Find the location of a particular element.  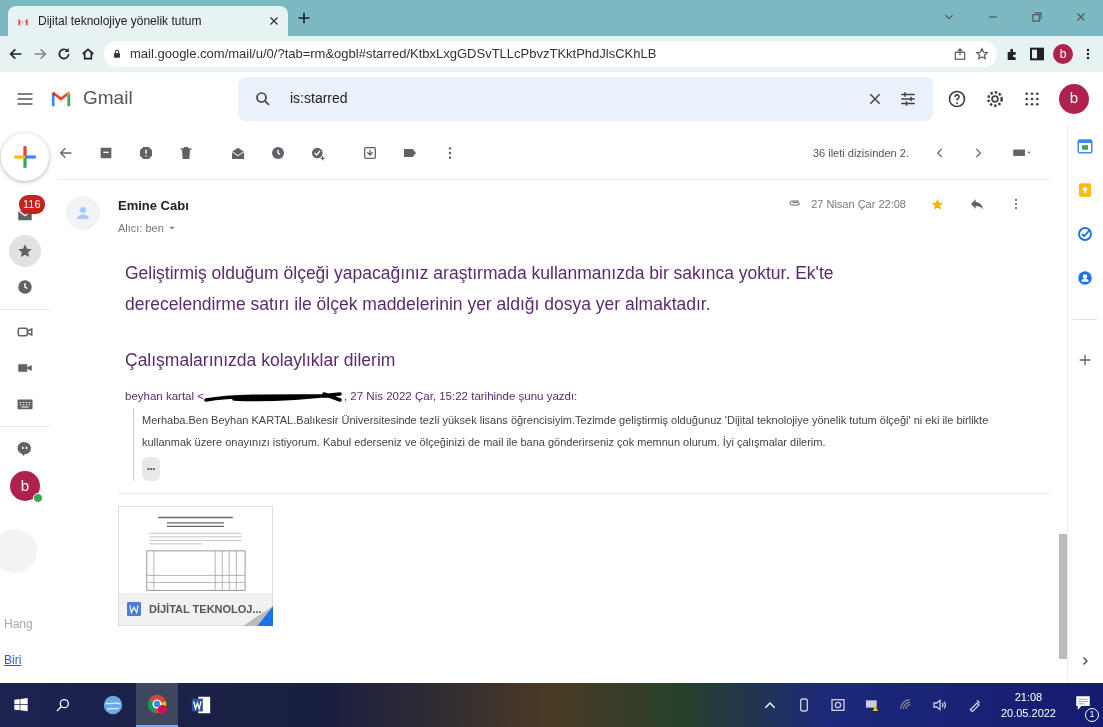

trash-icon is located at coordinates (186, 153).